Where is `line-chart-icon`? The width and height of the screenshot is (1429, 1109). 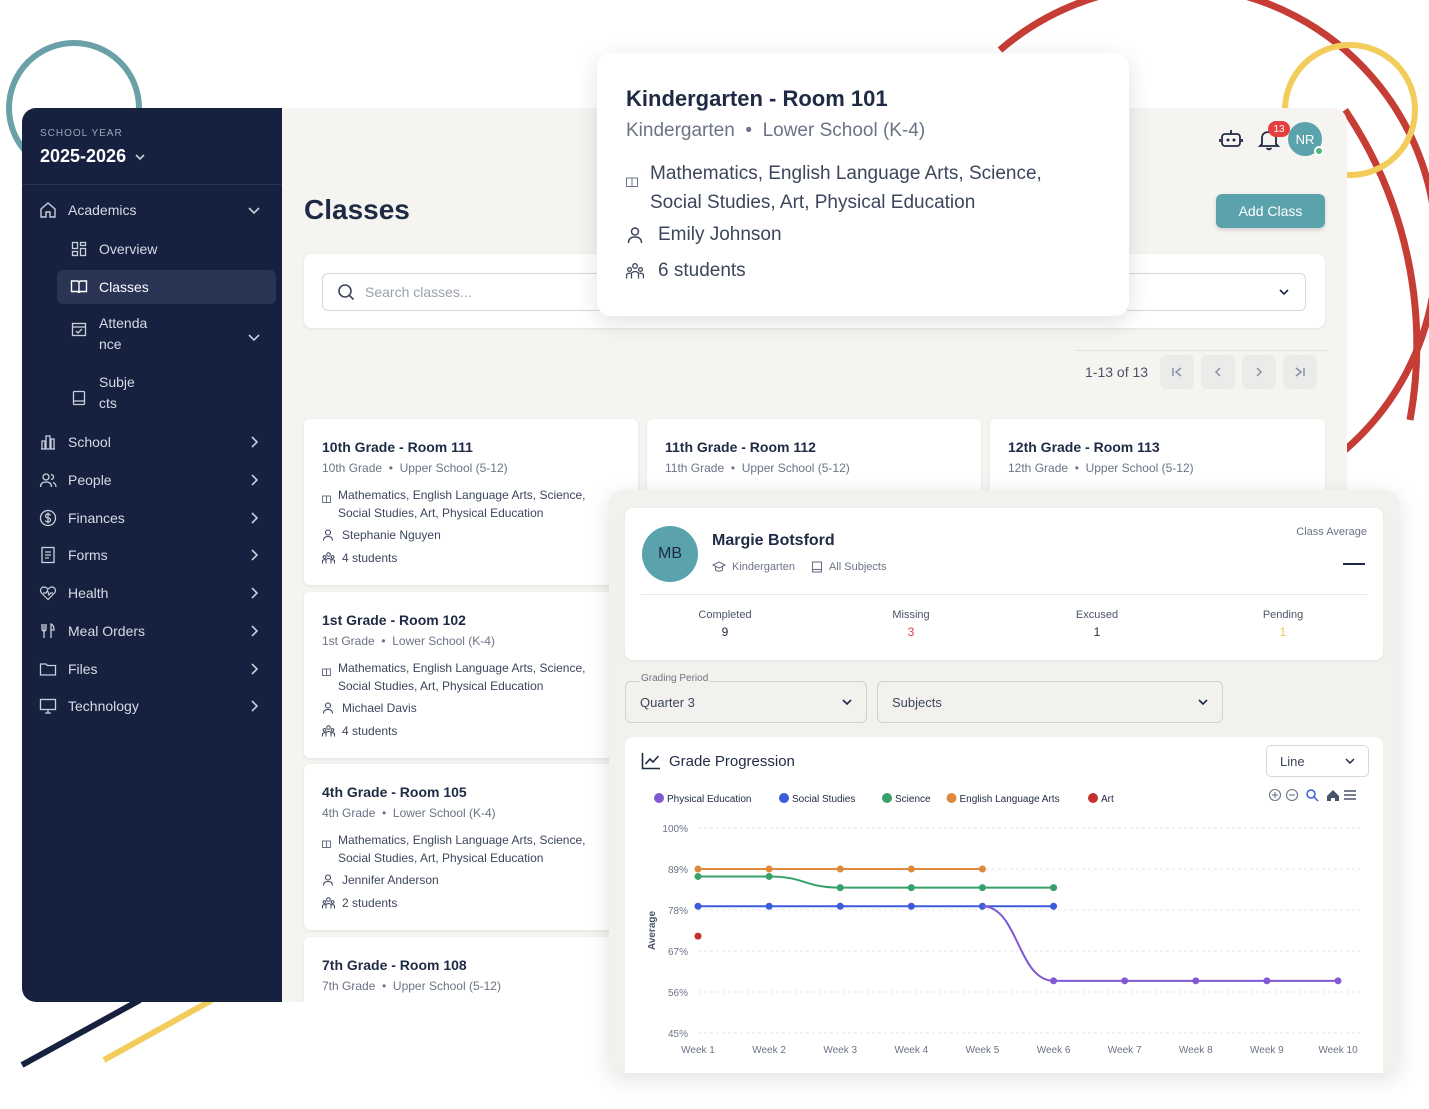 line-chart-icon is located at coordinates (651, 761).